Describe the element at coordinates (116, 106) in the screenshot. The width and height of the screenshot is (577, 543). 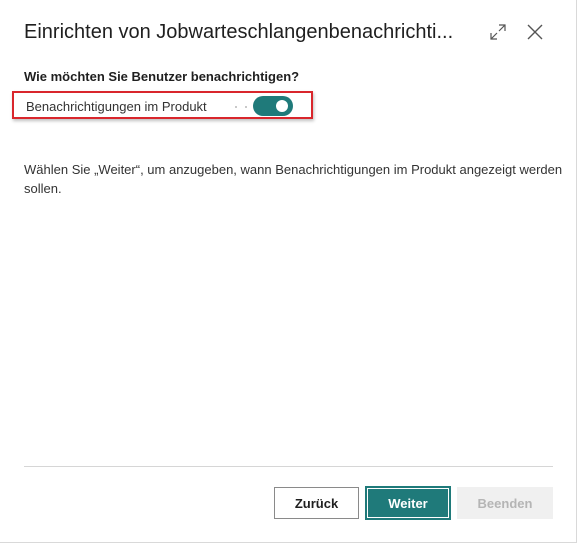
I see `field-label: Benachrichtigungen im Produkt` at that location.